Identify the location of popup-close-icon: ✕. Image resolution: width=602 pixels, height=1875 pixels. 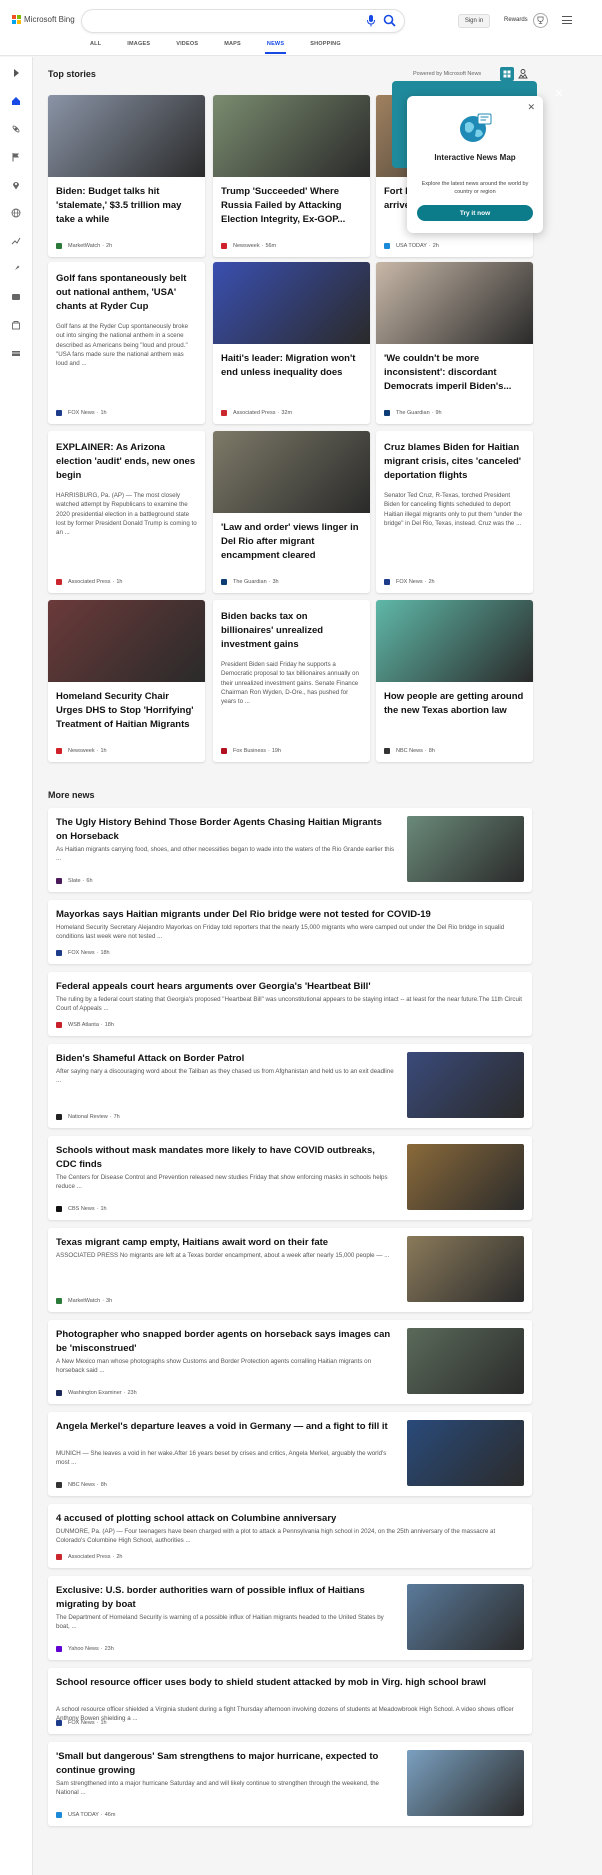
(531, 107).